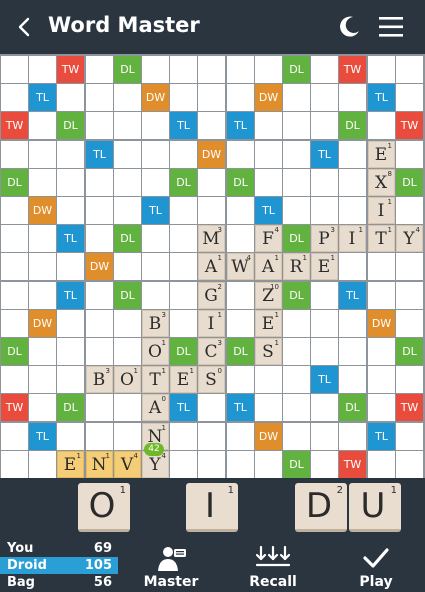 The width and height of the screenshot is (425, 592). Describe the element at coordinates (273, 565) in the screenshot. I see `recall-button: Recall` at that location.